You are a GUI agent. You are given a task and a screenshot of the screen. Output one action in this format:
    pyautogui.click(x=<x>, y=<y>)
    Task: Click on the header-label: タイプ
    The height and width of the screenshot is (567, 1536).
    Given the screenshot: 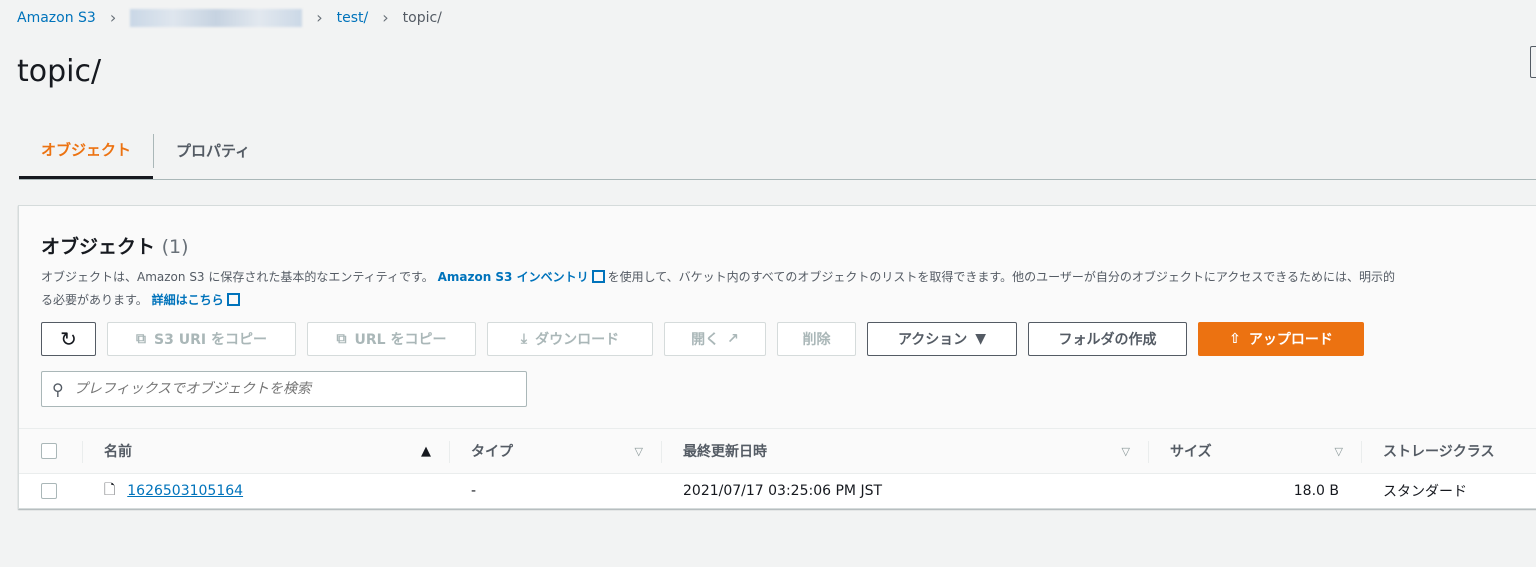 What is the action you would take?
    pyautogui.click(x=492, y=452)
    